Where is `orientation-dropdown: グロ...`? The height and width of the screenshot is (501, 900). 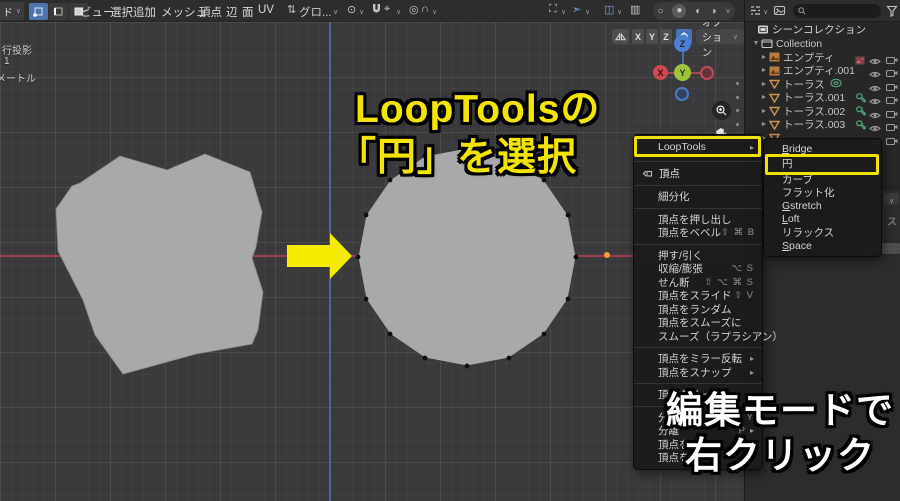 orientation-dropdown: グロ... is located at coordinates (315, 12).